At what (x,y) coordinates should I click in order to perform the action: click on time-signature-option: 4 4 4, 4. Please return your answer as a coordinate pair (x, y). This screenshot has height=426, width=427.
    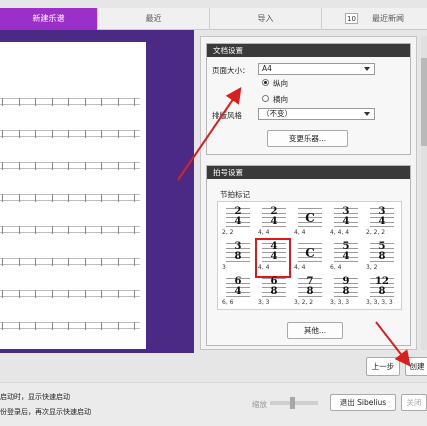
    Looking at the image, I should click on (273, 258).